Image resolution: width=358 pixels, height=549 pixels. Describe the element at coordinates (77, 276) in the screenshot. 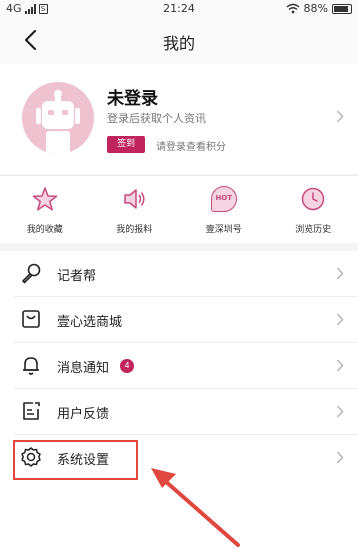

I see `menu-label: 记者帮` at that location.